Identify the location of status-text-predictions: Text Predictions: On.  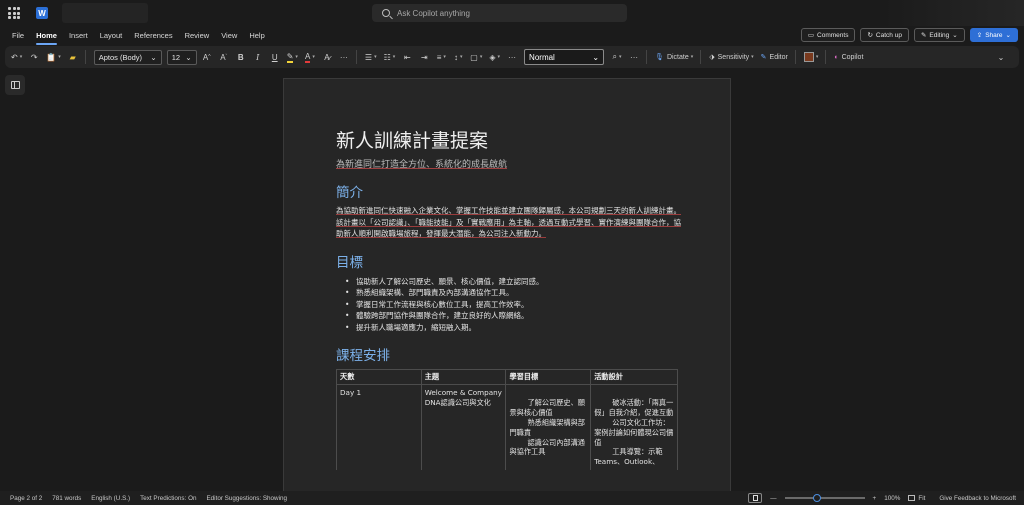
(168, 498).